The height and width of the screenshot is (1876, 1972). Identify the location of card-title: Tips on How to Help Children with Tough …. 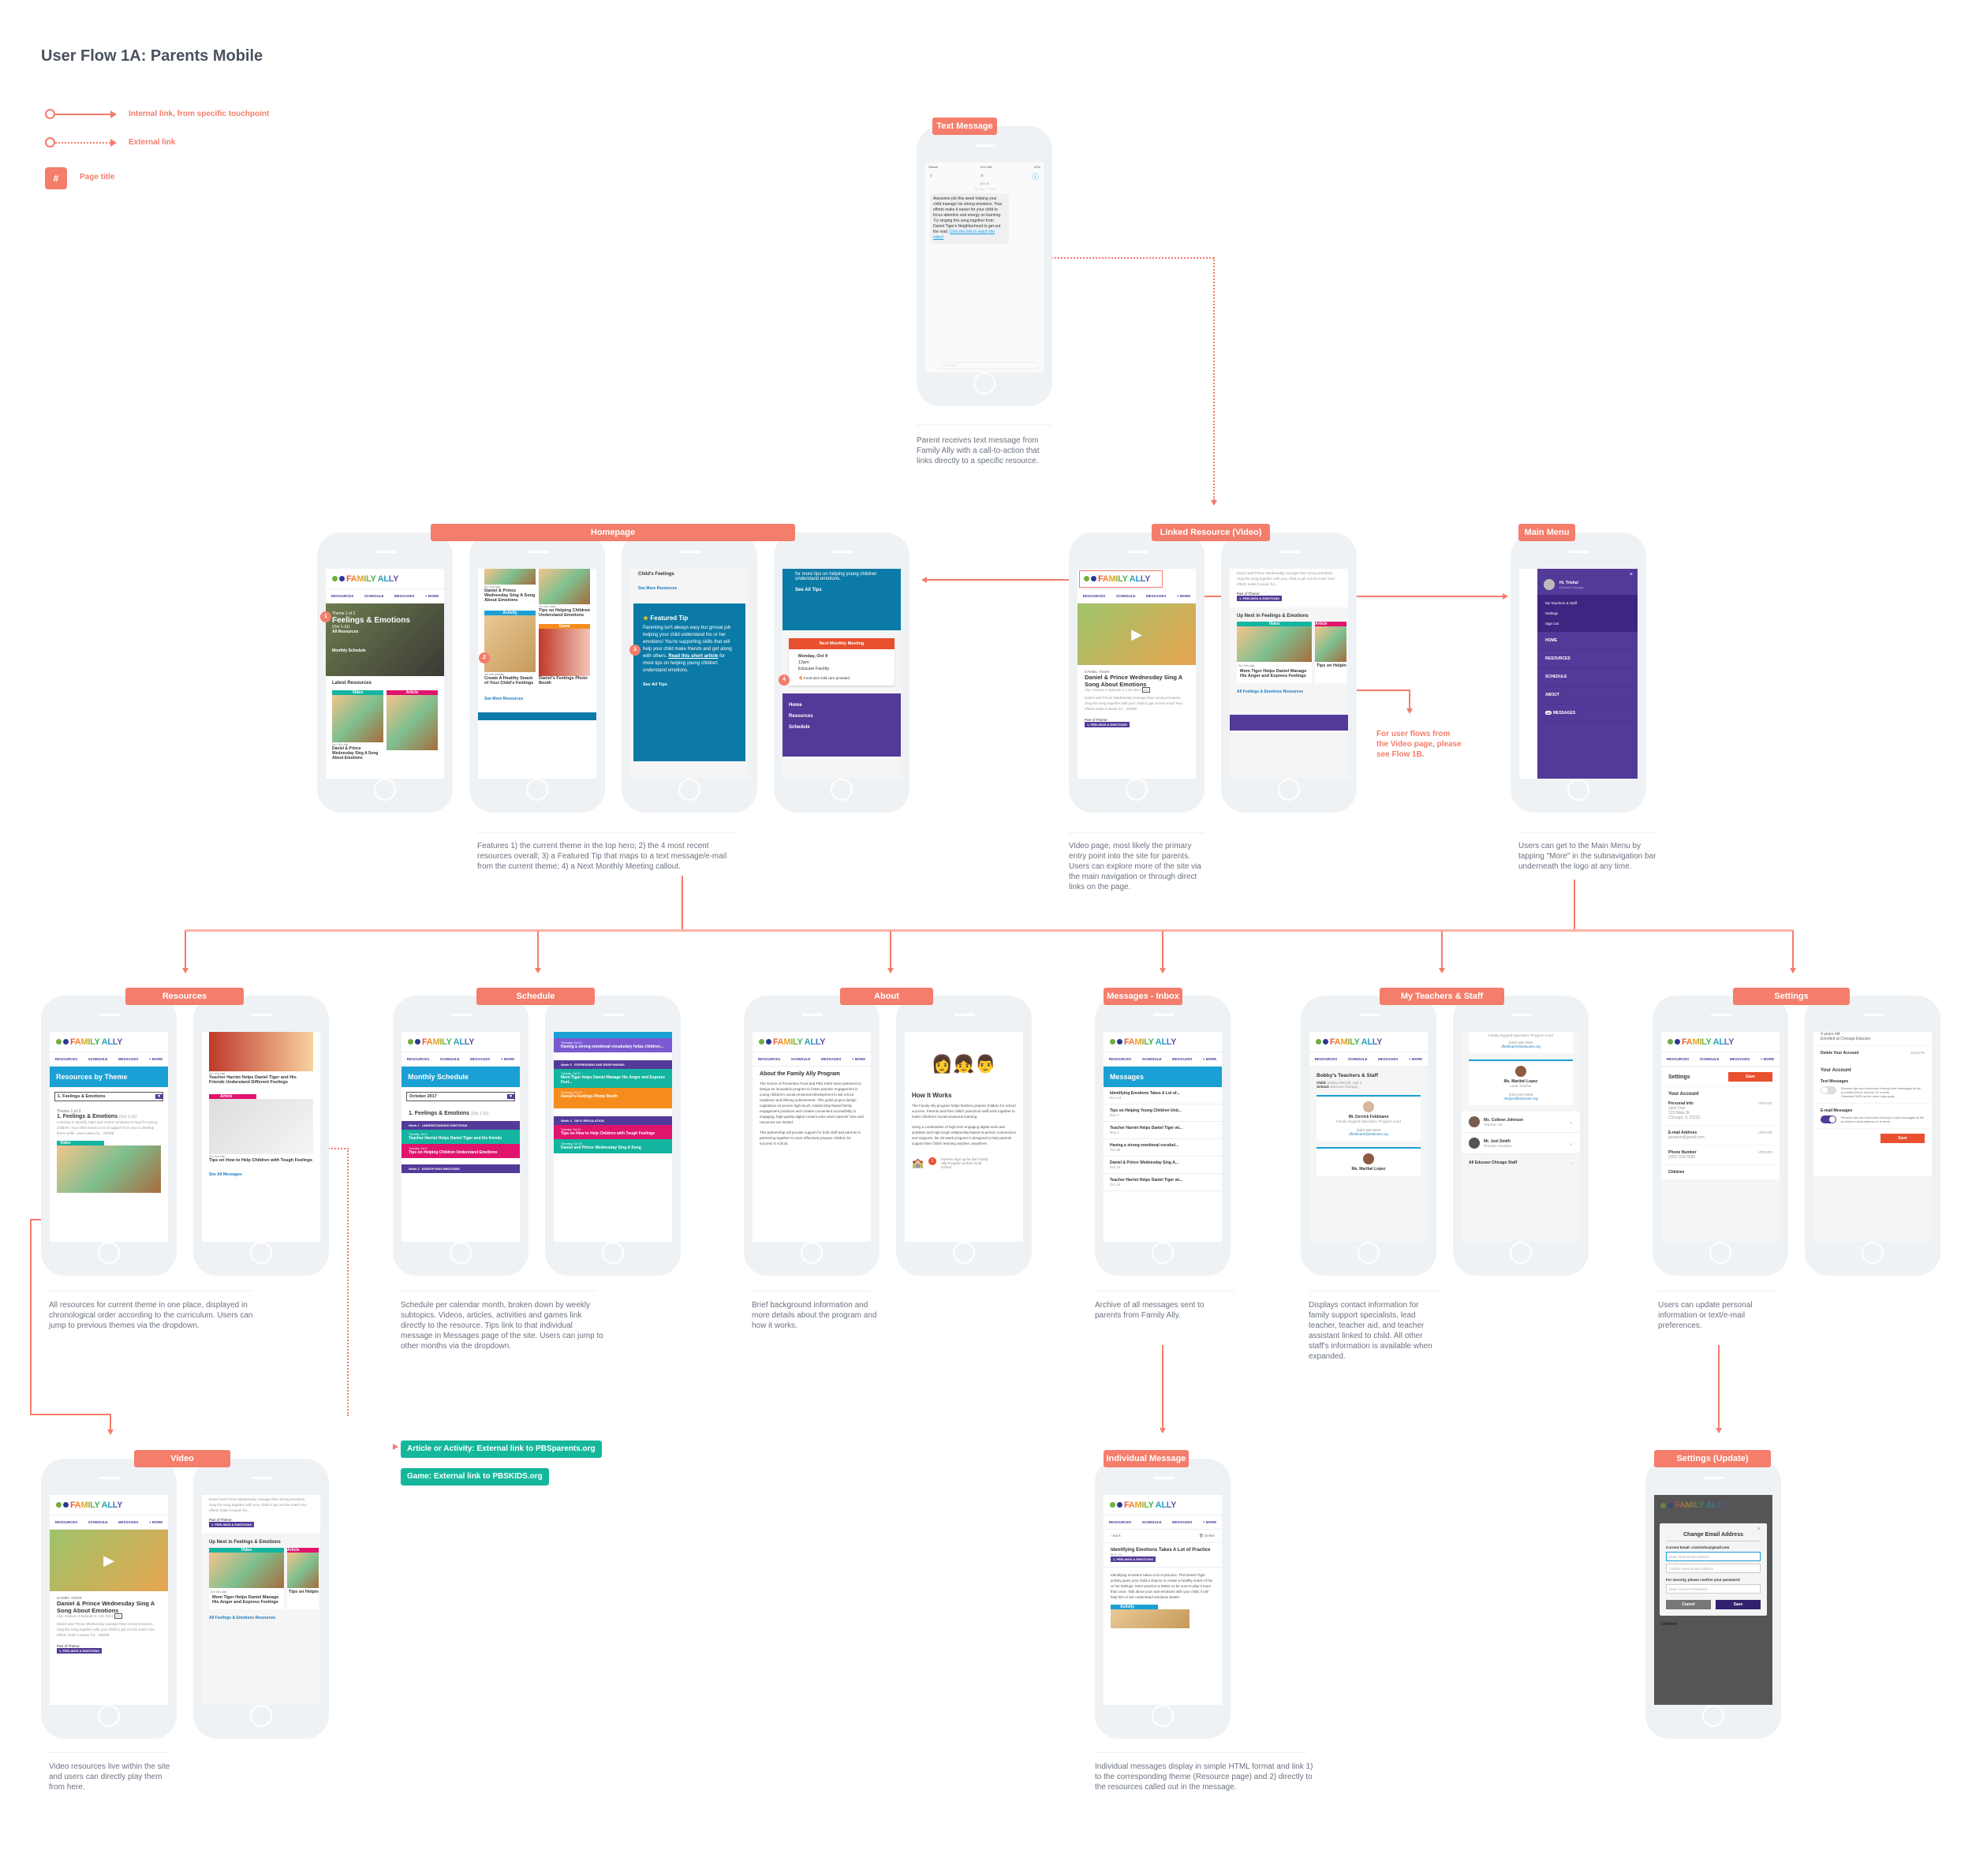
(261, 1160).